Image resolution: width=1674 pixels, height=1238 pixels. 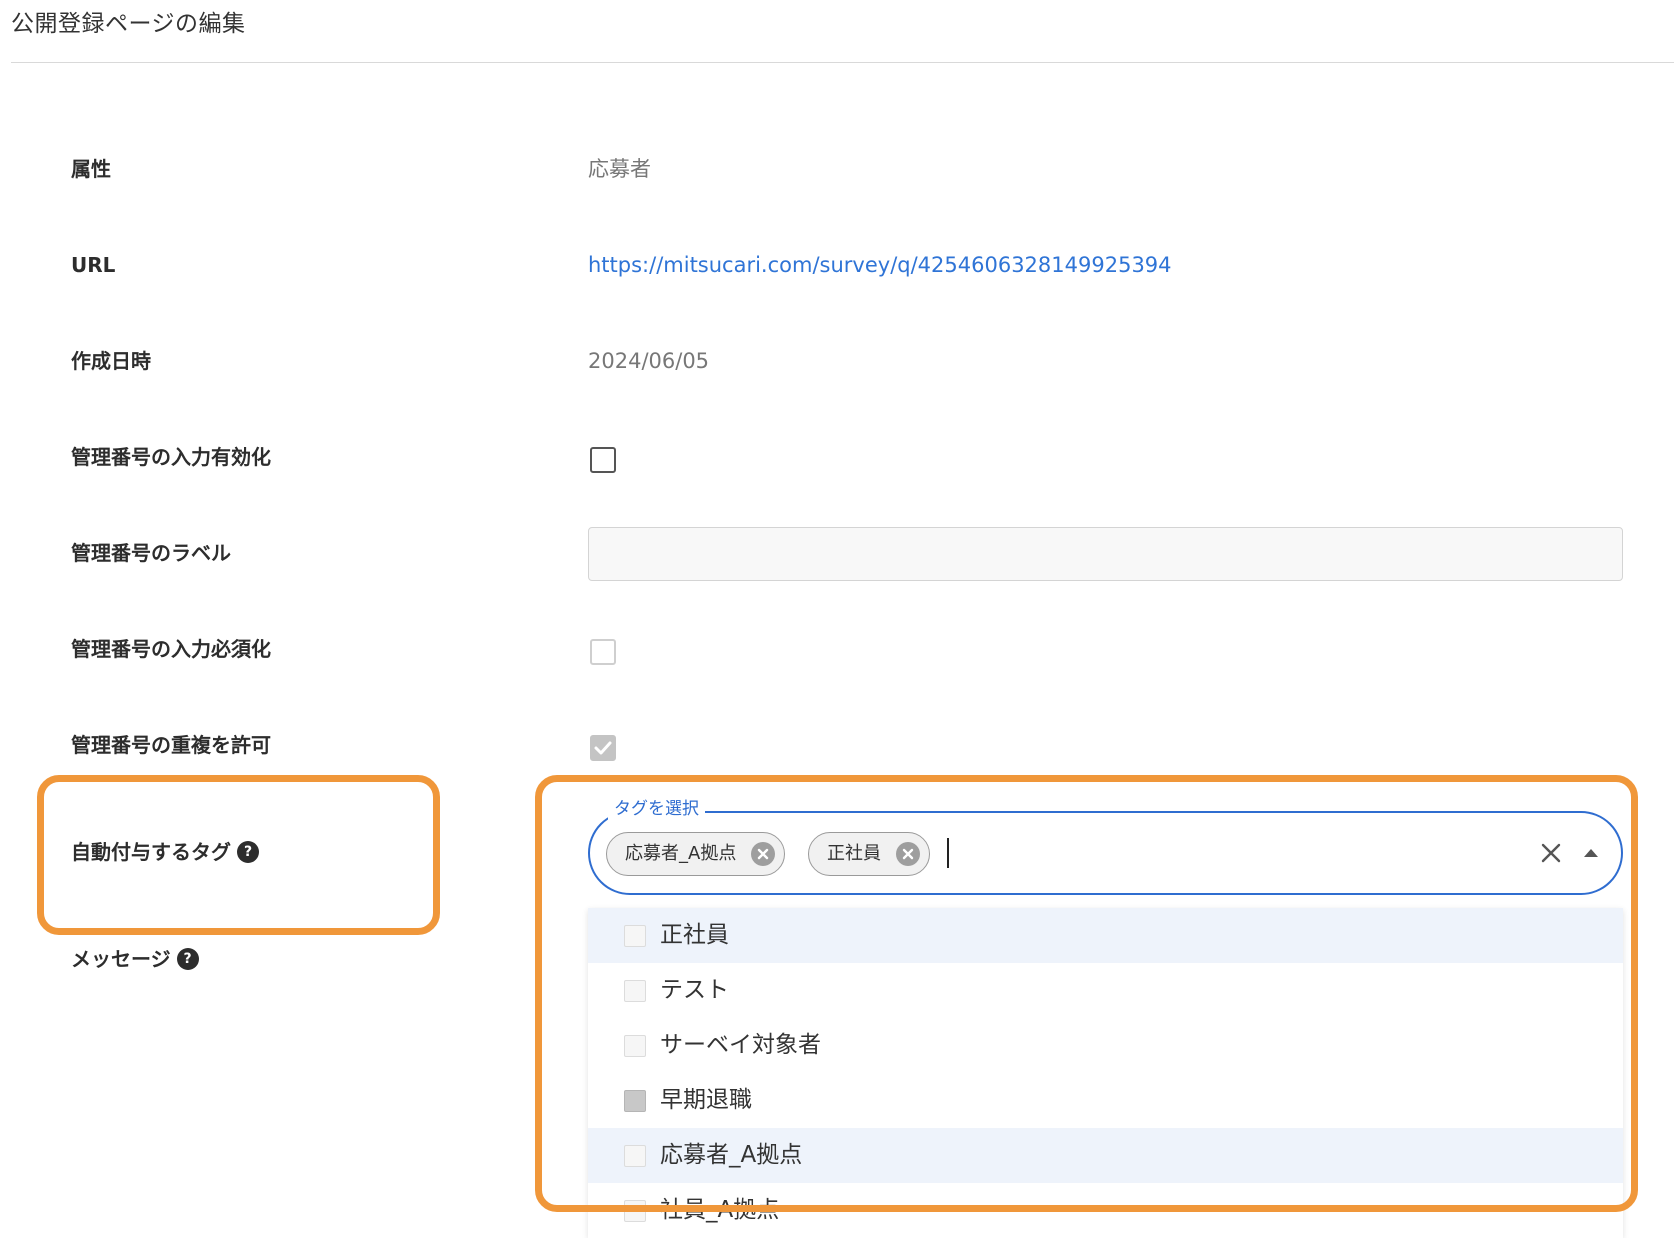 What do you see at coordinates (151, 553) in the screenshot?
I see `mgmt-number-label-label: 管理番号のラベル` at bounding box center [151, 553].